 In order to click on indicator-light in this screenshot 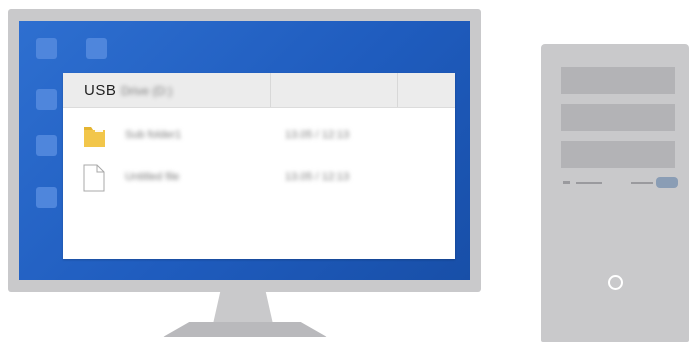, I will do `click(566, 182)`.